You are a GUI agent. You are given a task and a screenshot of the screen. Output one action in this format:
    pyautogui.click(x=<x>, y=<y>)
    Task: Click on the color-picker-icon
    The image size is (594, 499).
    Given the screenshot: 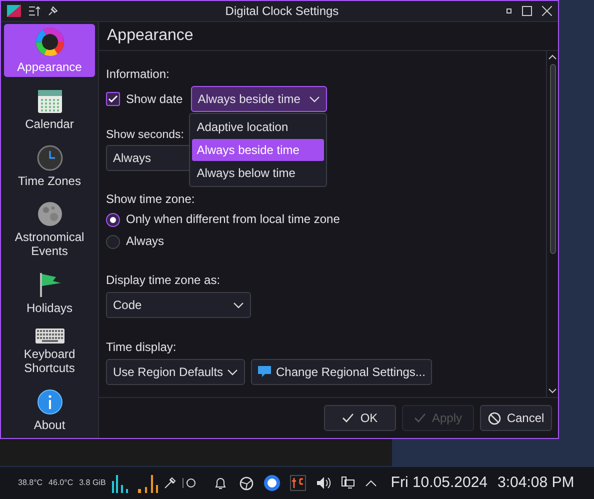 What is the action you would take?
    pyautogui.click(x=170, y=483)
    